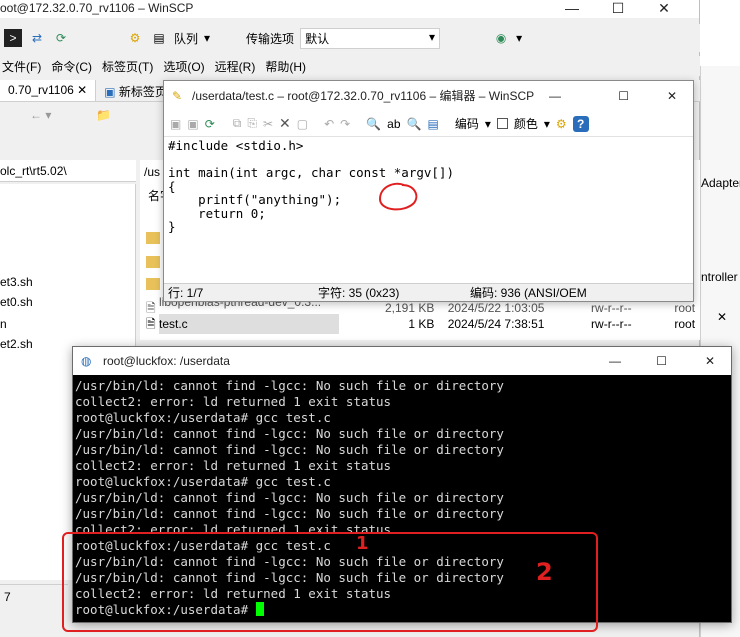 This screenshot has height=637, width=740. What do you see at coordinates (159, 38) in the screenshot?
I see `queue-icon: ▤` at bounding box center [159, 38].